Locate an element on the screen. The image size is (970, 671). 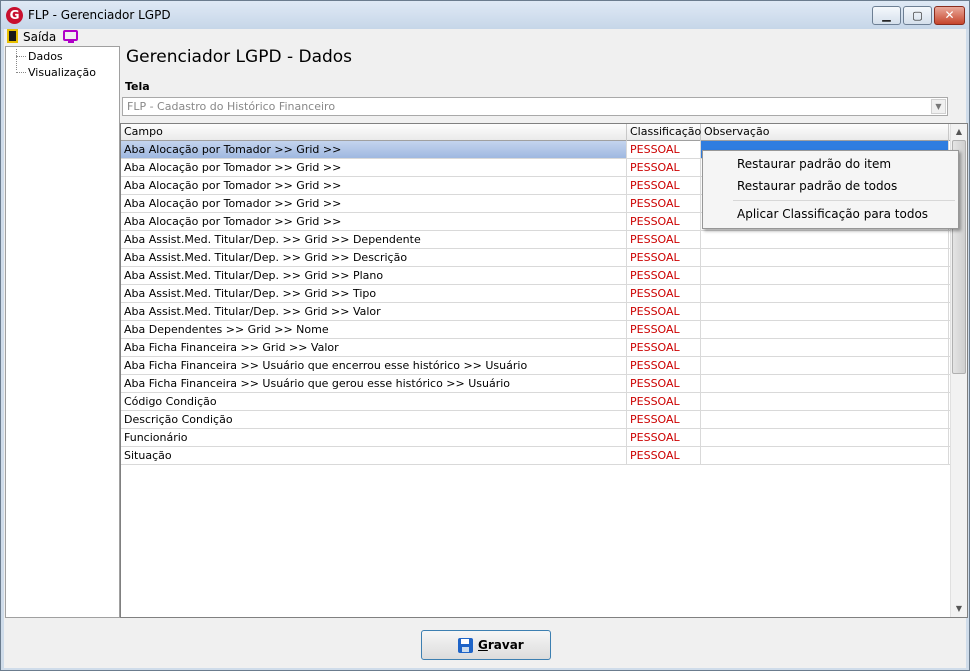
grid-cell-campo: Descrição Condição is located at coordinates (374, 419).